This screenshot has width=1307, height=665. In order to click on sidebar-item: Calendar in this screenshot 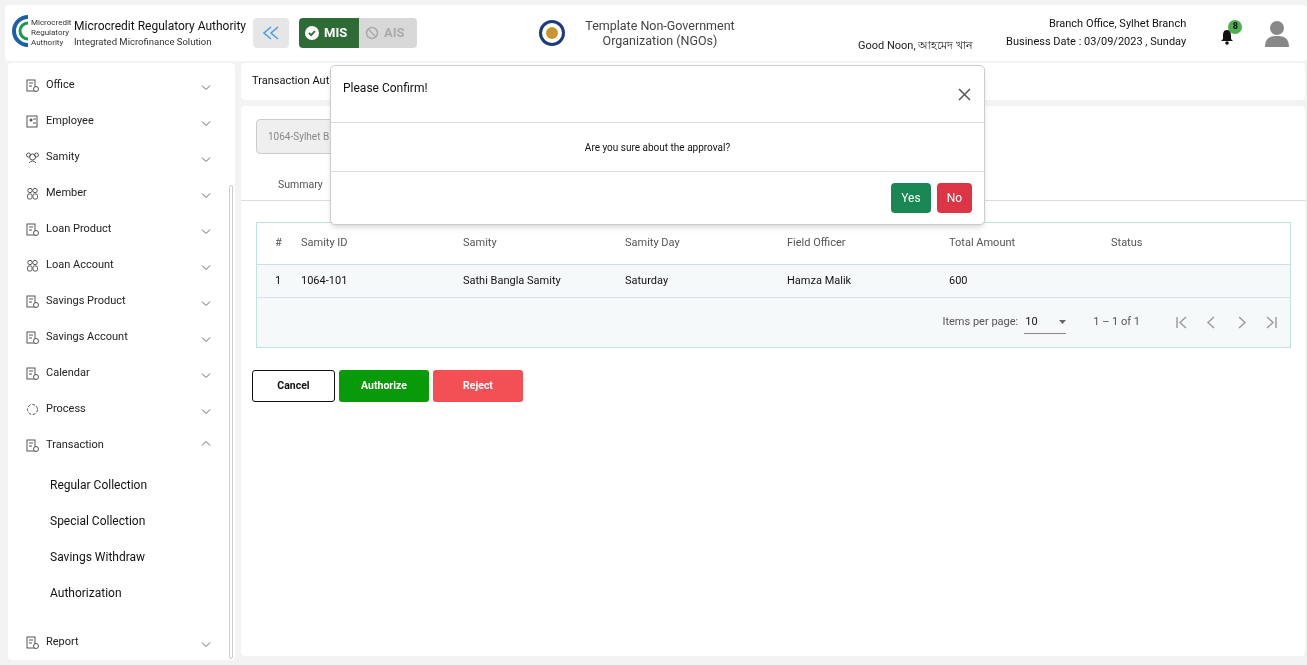, I will do `click(121, 373)`.